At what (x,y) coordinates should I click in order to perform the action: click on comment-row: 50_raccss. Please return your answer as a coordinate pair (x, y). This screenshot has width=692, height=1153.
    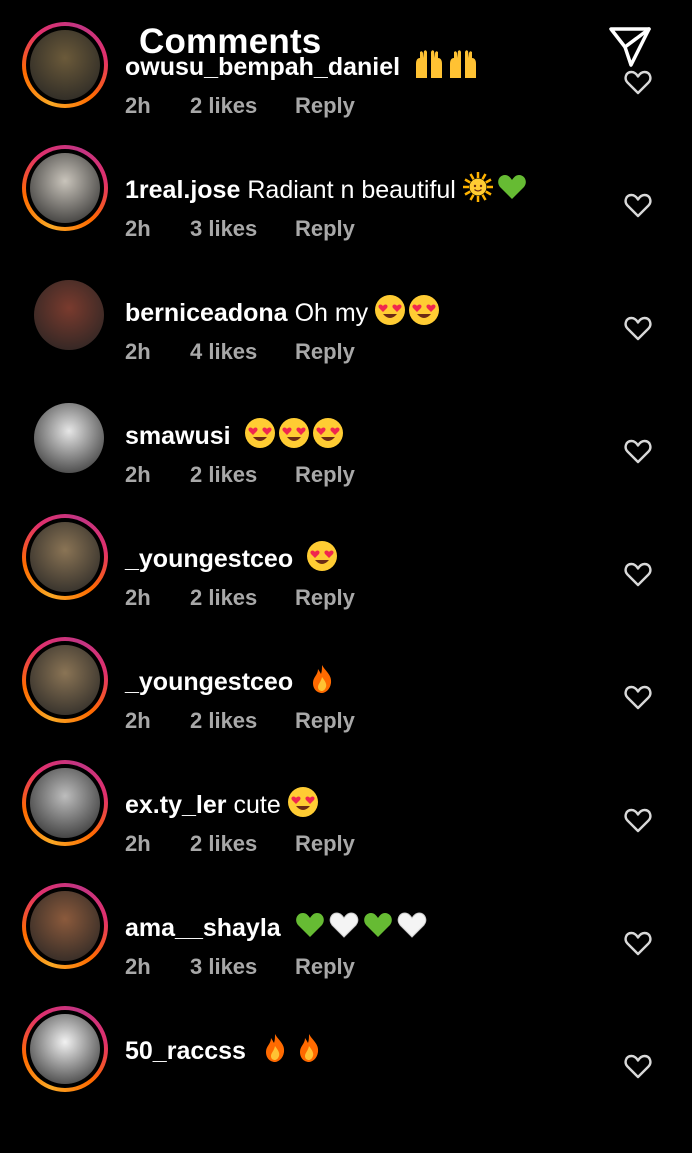
    Looking at the image, I should click on (346, 1067).